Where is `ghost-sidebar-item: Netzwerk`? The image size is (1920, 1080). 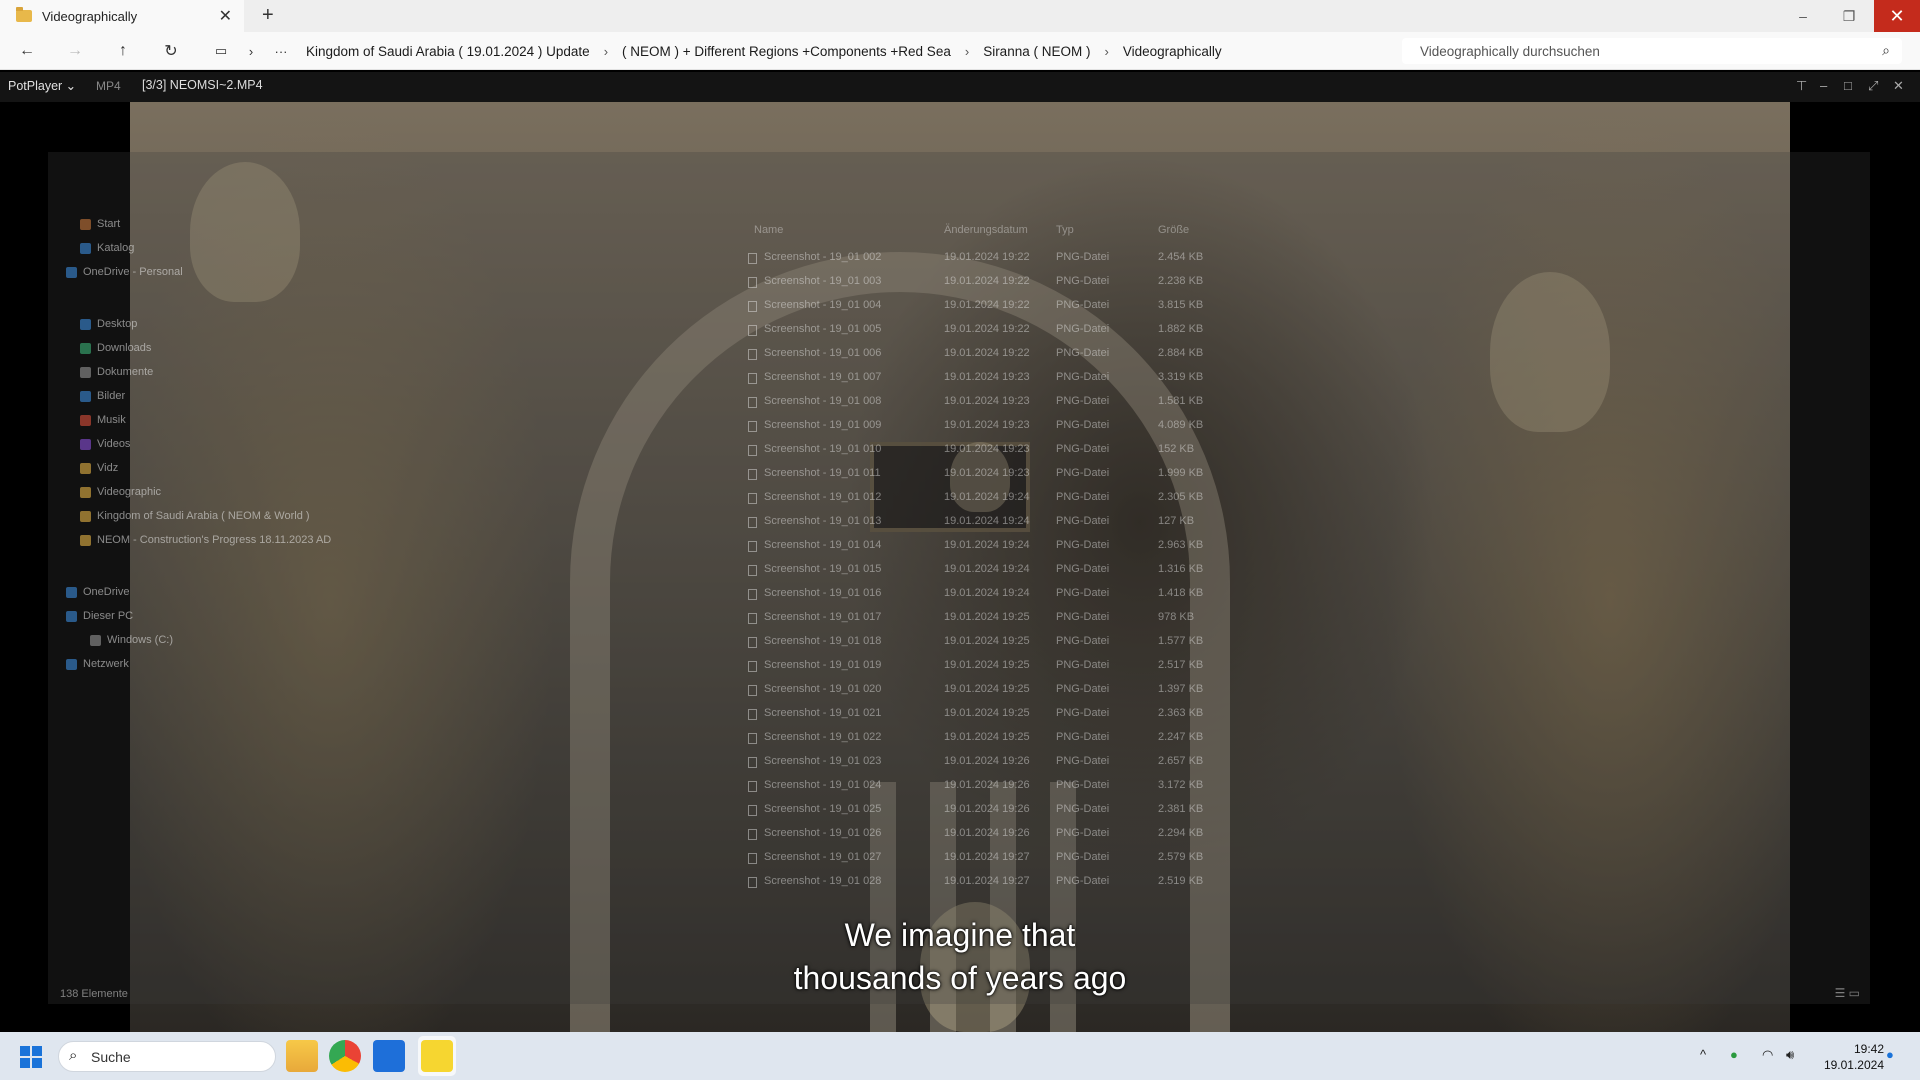 ghost-sidebar-item: Netzwerk is located at coordinates (97, 664).